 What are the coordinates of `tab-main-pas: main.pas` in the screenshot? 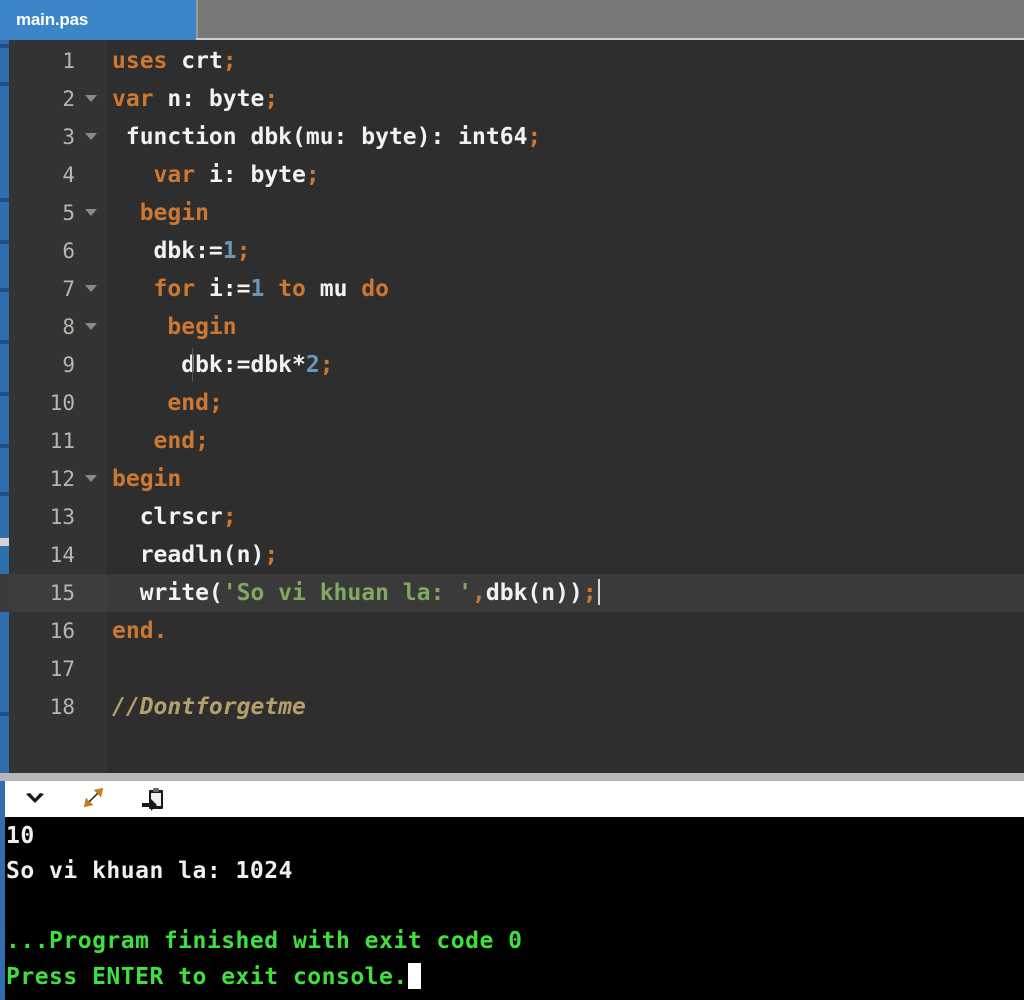 It's located at (98, 20).